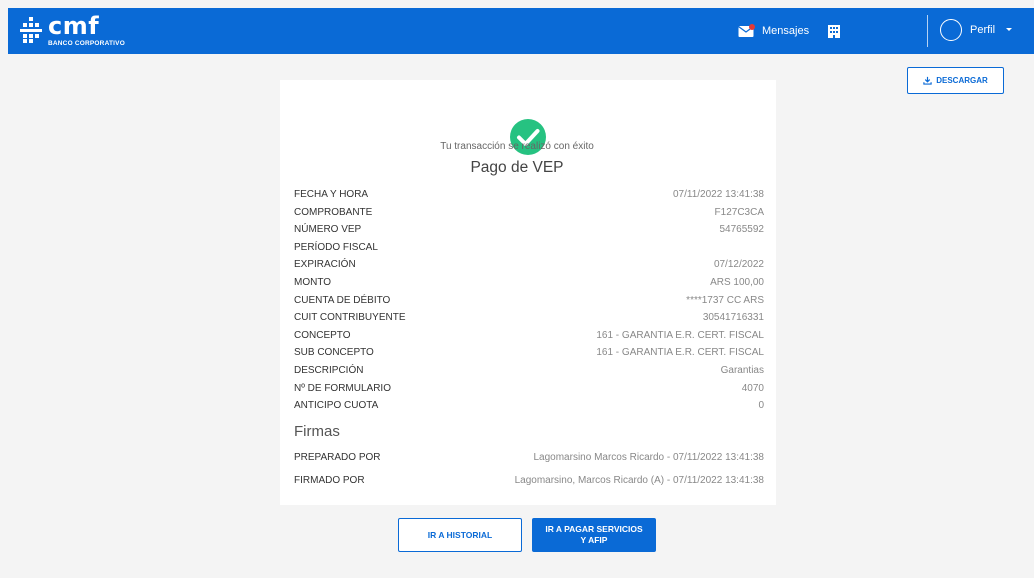 This screenshot has height=578, width=1034. What do you see at coordinates (725, 300) in the screenshot?
I see `detail-value: ****1737 CC ARS` at bounding box center [725, 300].